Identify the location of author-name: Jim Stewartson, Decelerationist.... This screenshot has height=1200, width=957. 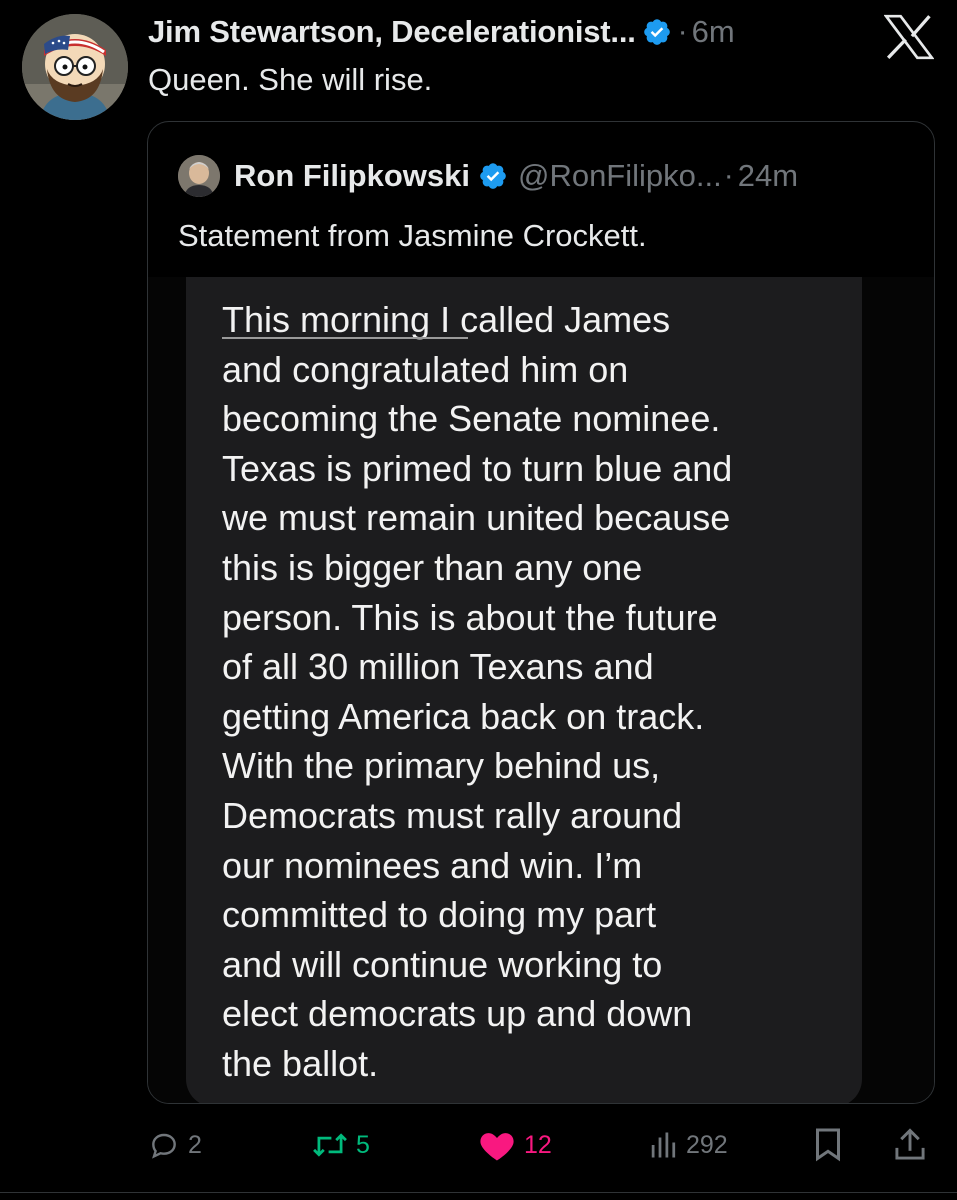
(392, 32).